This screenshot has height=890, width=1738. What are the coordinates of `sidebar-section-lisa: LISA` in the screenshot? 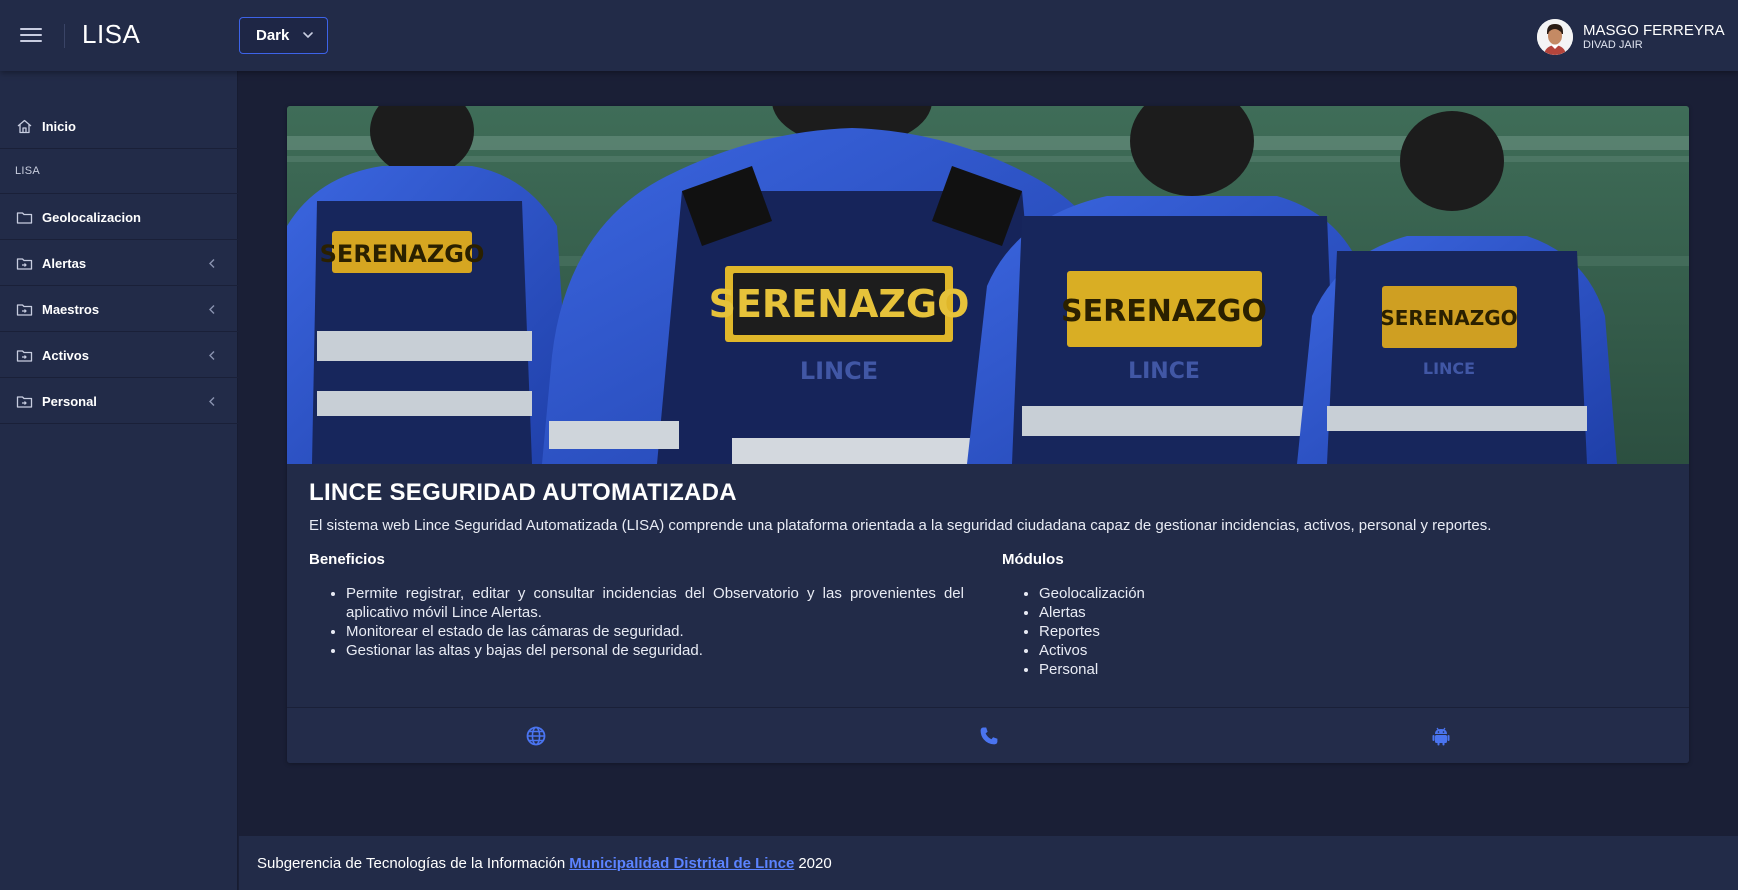 It's located at (119, 171).